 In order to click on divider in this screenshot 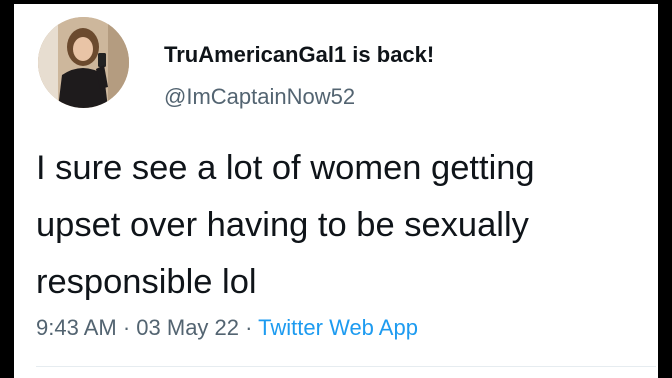, I will do `click(346, 366)`.